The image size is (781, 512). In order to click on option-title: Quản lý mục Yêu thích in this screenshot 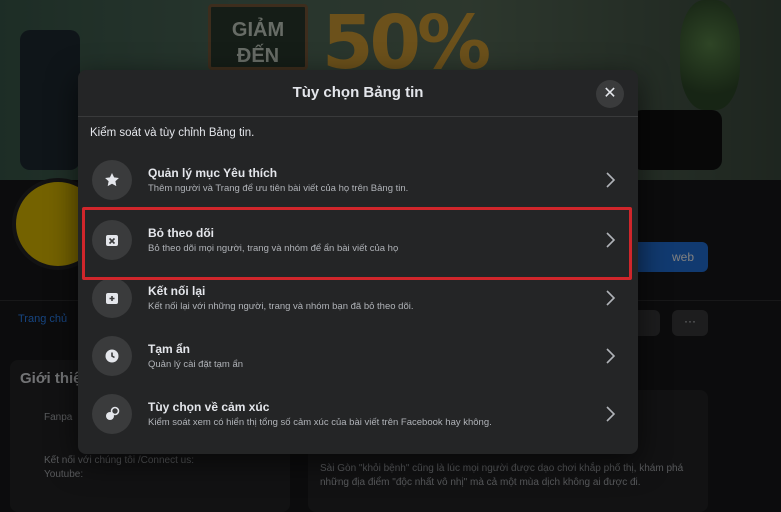, I will do `click(213, 173)`.